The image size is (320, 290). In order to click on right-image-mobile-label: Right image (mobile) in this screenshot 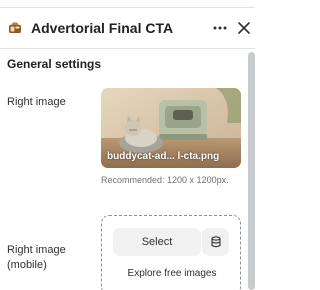, I will do `click(36, 257)`.